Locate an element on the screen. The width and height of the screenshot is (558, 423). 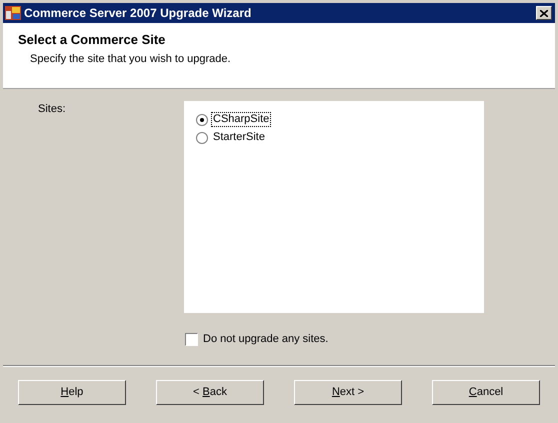
wizard-button: Help is located at coordinates (72, 392).